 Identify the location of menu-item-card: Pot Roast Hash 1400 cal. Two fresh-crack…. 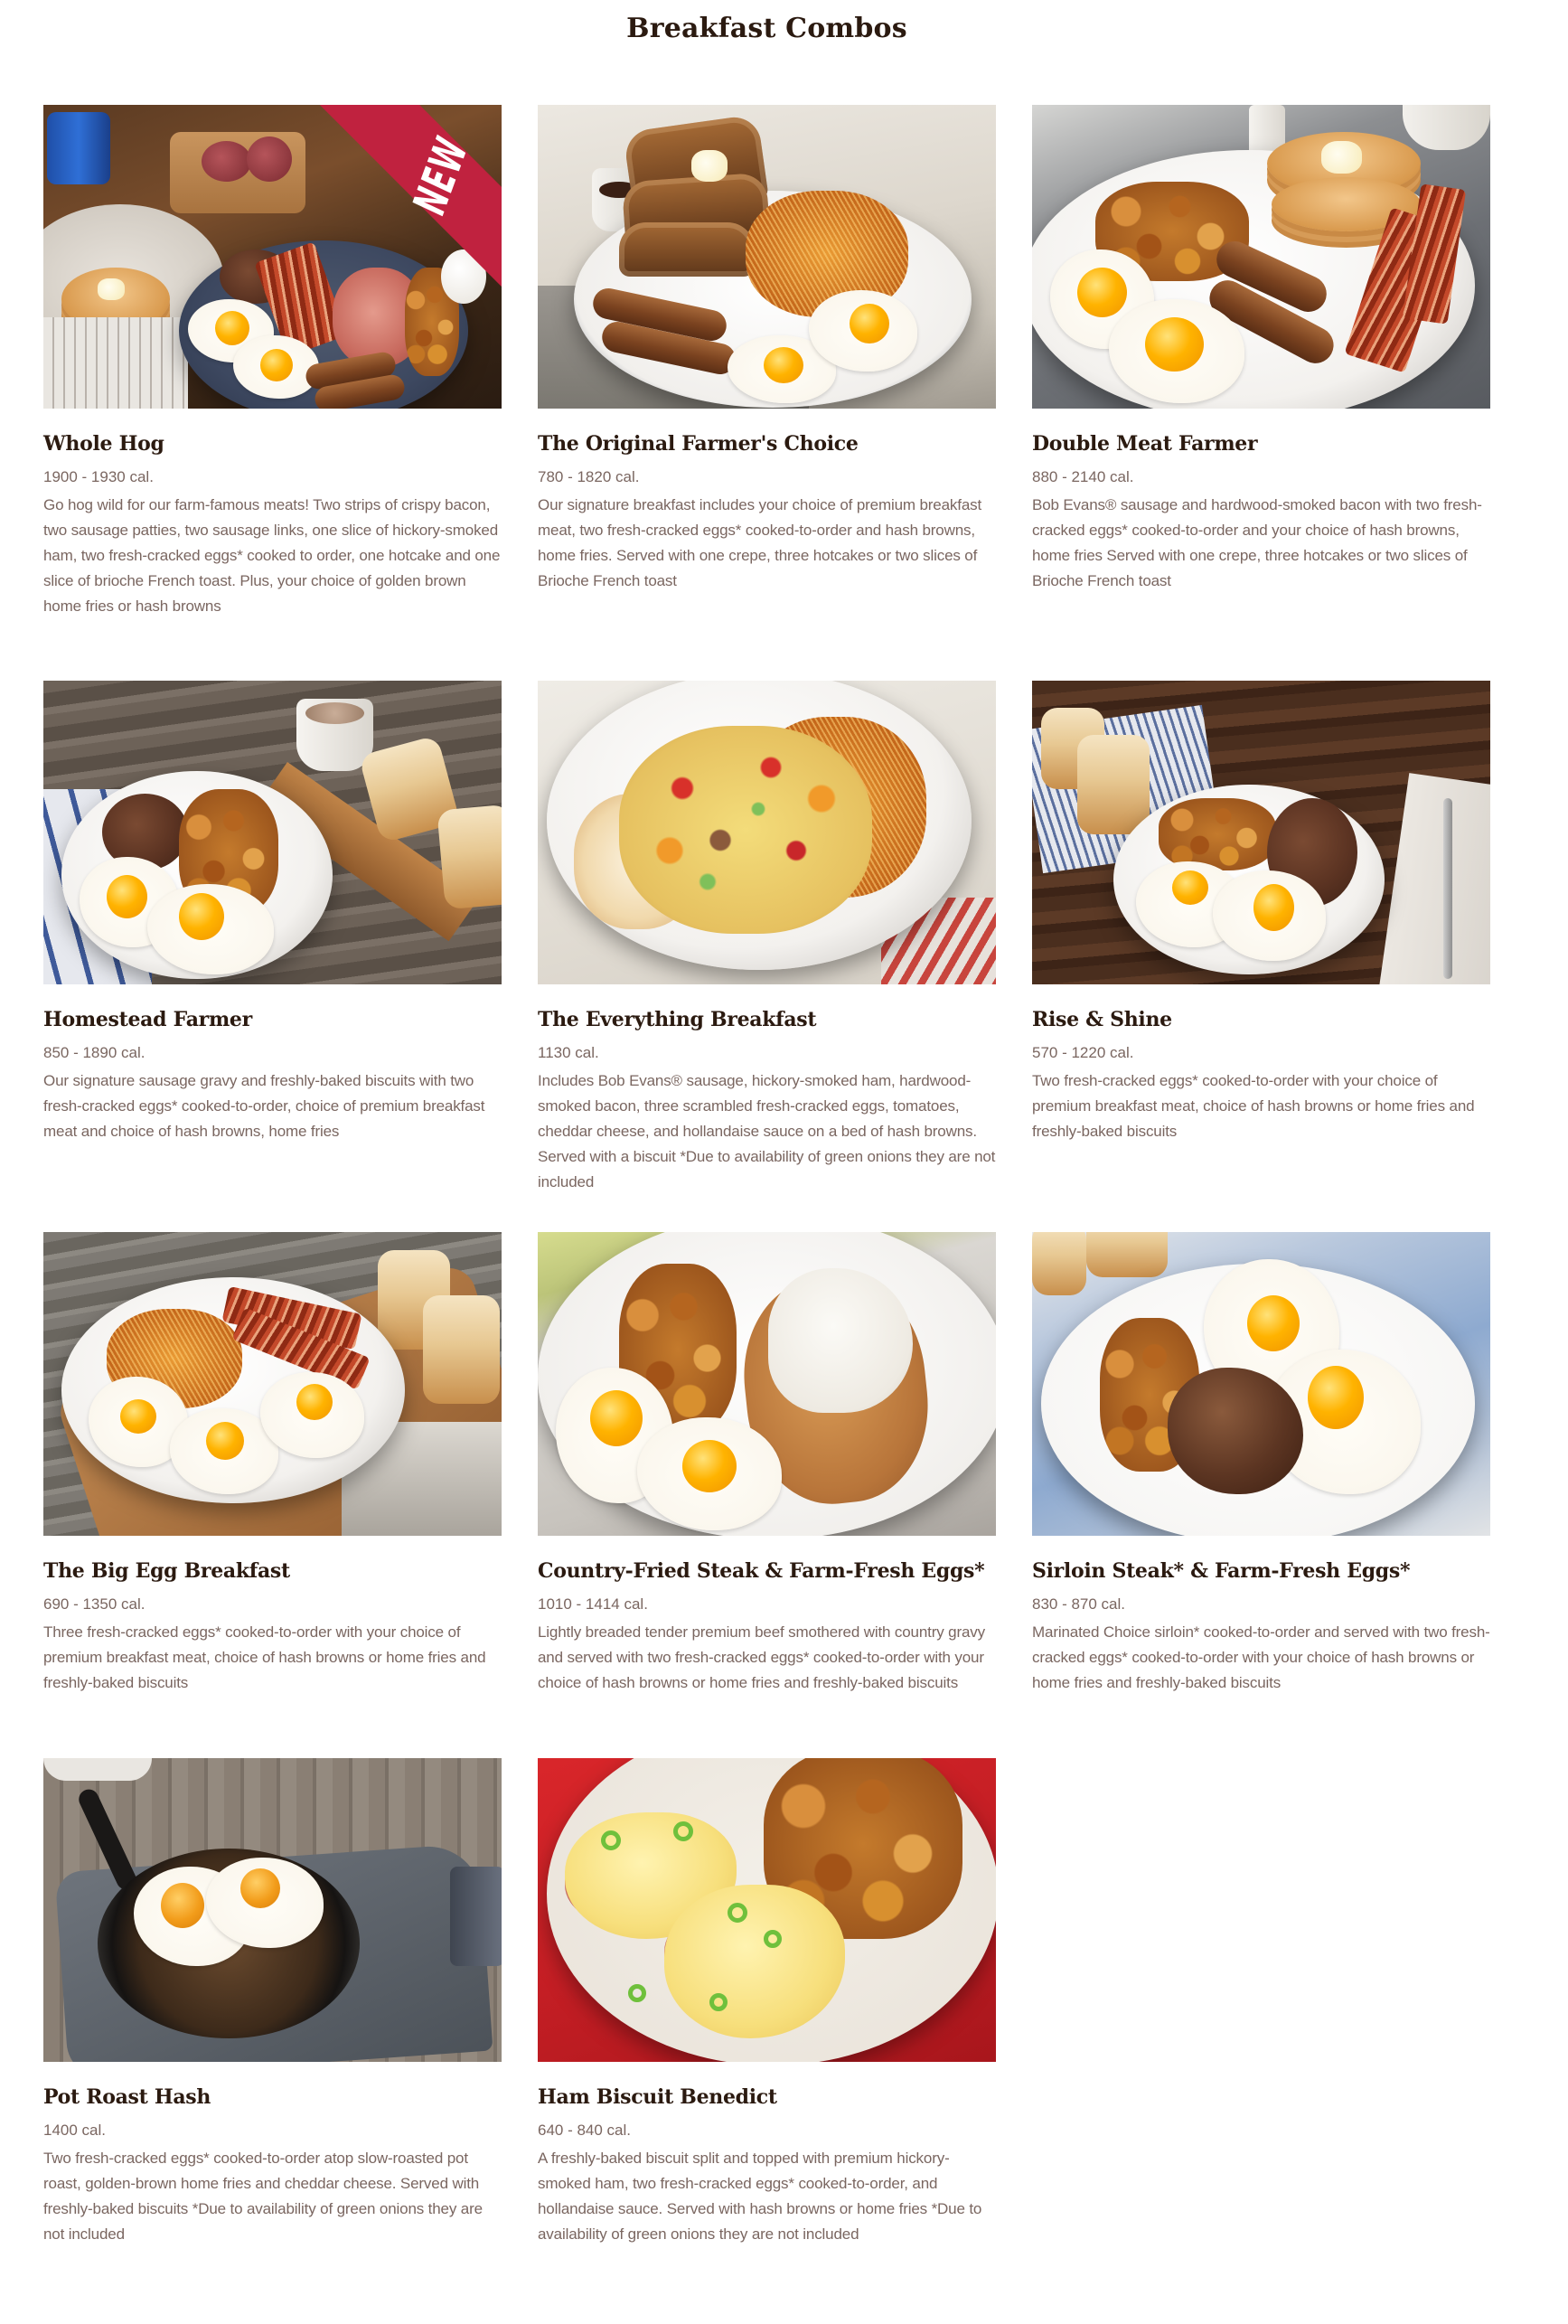
(272, 2000).